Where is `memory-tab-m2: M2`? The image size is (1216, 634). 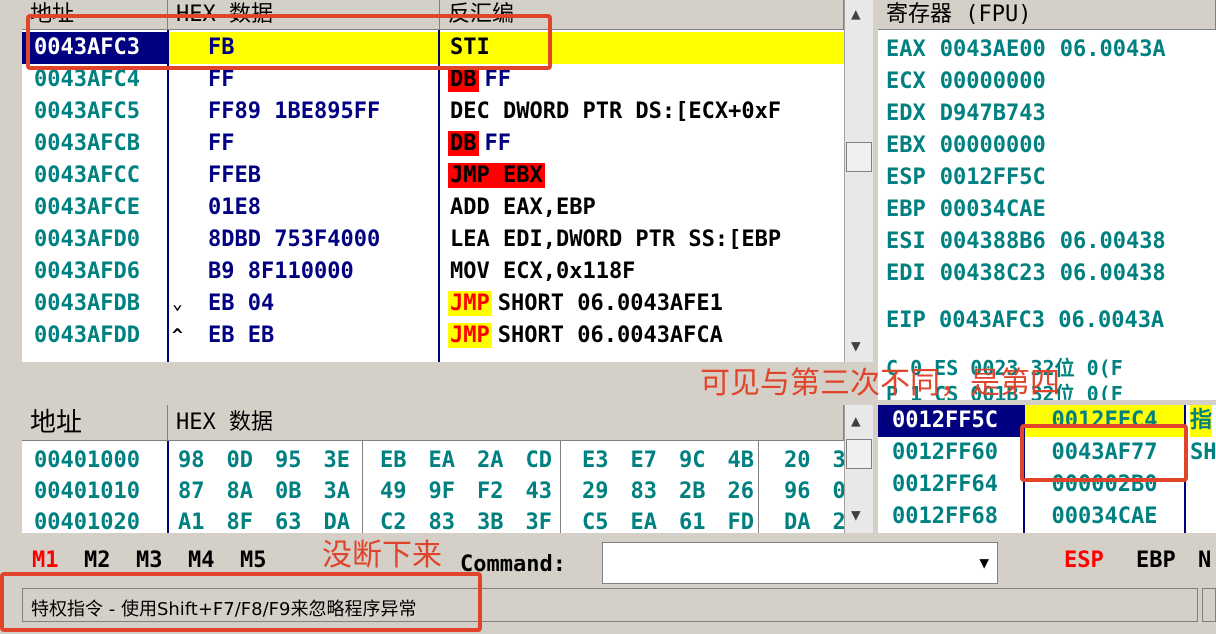
memory-tab-m2: M2 is located at coordinates (97, 560).